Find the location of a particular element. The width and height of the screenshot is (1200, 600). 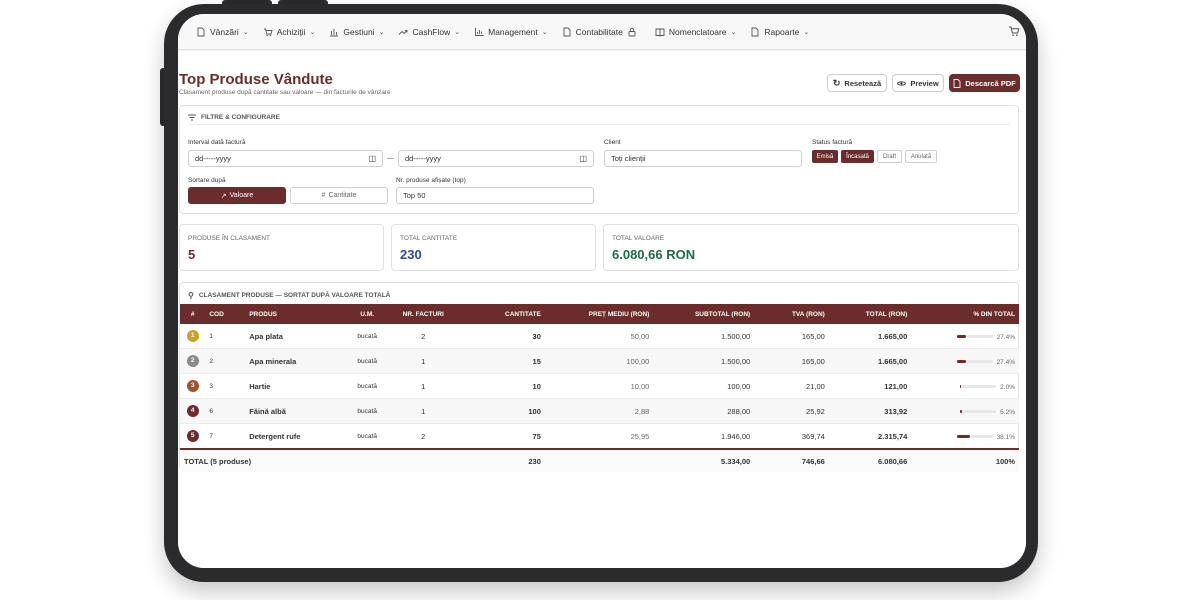

cell-avg-price: 50,00 is located at coordinates (599, 336).